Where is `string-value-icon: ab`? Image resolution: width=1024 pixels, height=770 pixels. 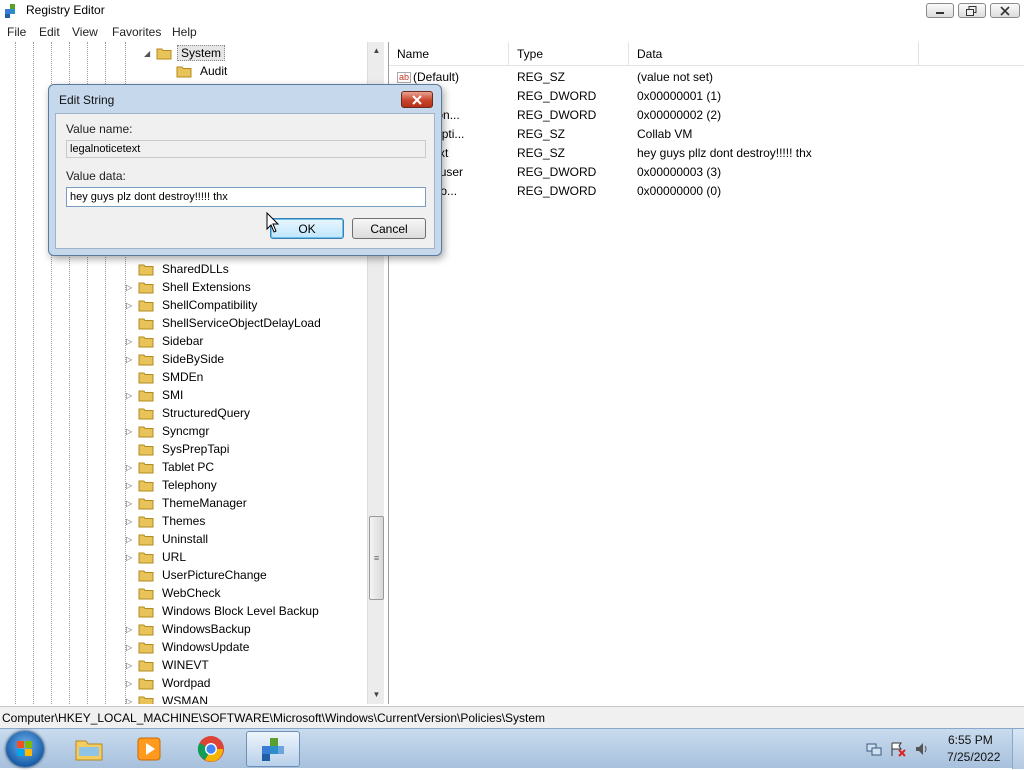 string-value-icon: ab is located at coordinates (404, 78).